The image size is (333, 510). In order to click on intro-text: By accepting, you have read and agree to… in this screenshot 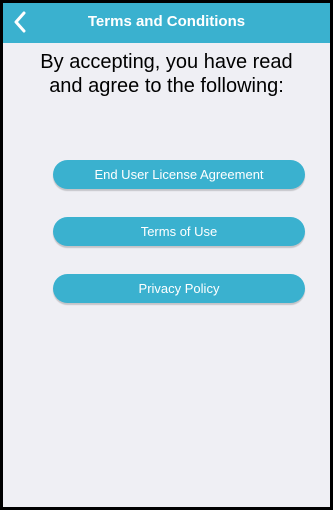, I will do `click(166, 74)`.